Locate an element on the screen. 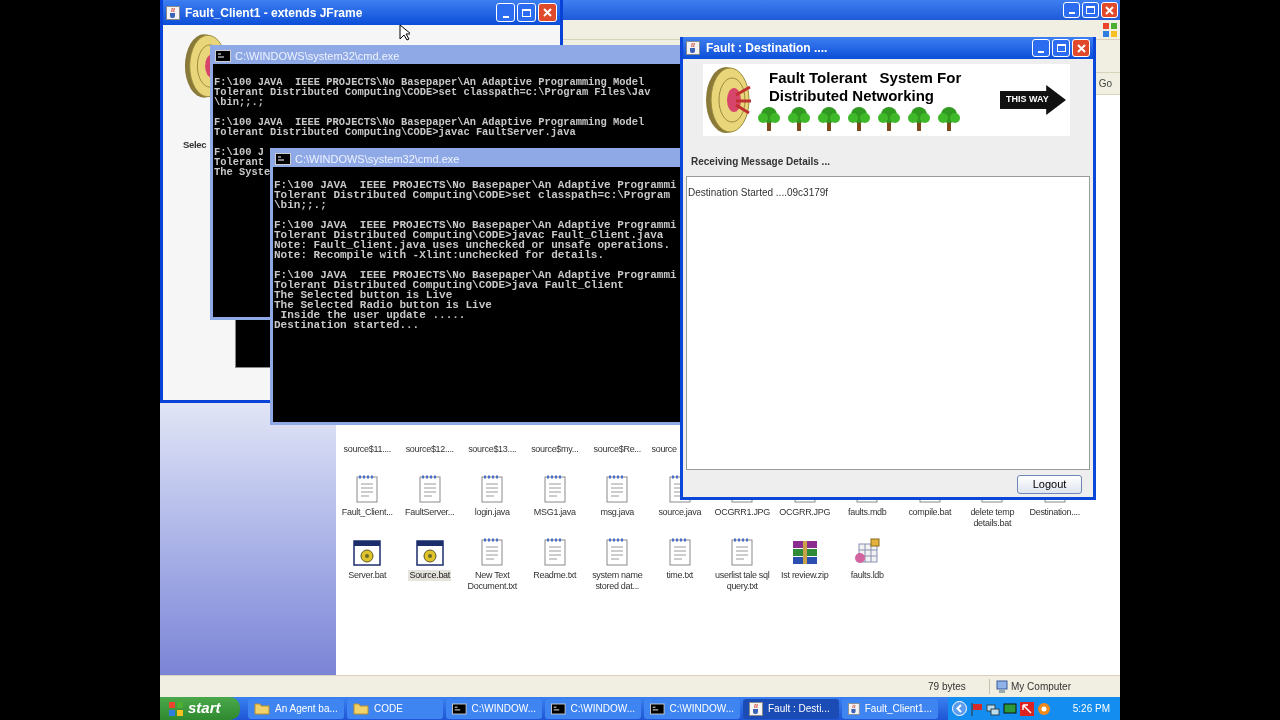 This screenshot has height=720, width=1280. file-name: Readme.txt is located at coordinates (555, 575).